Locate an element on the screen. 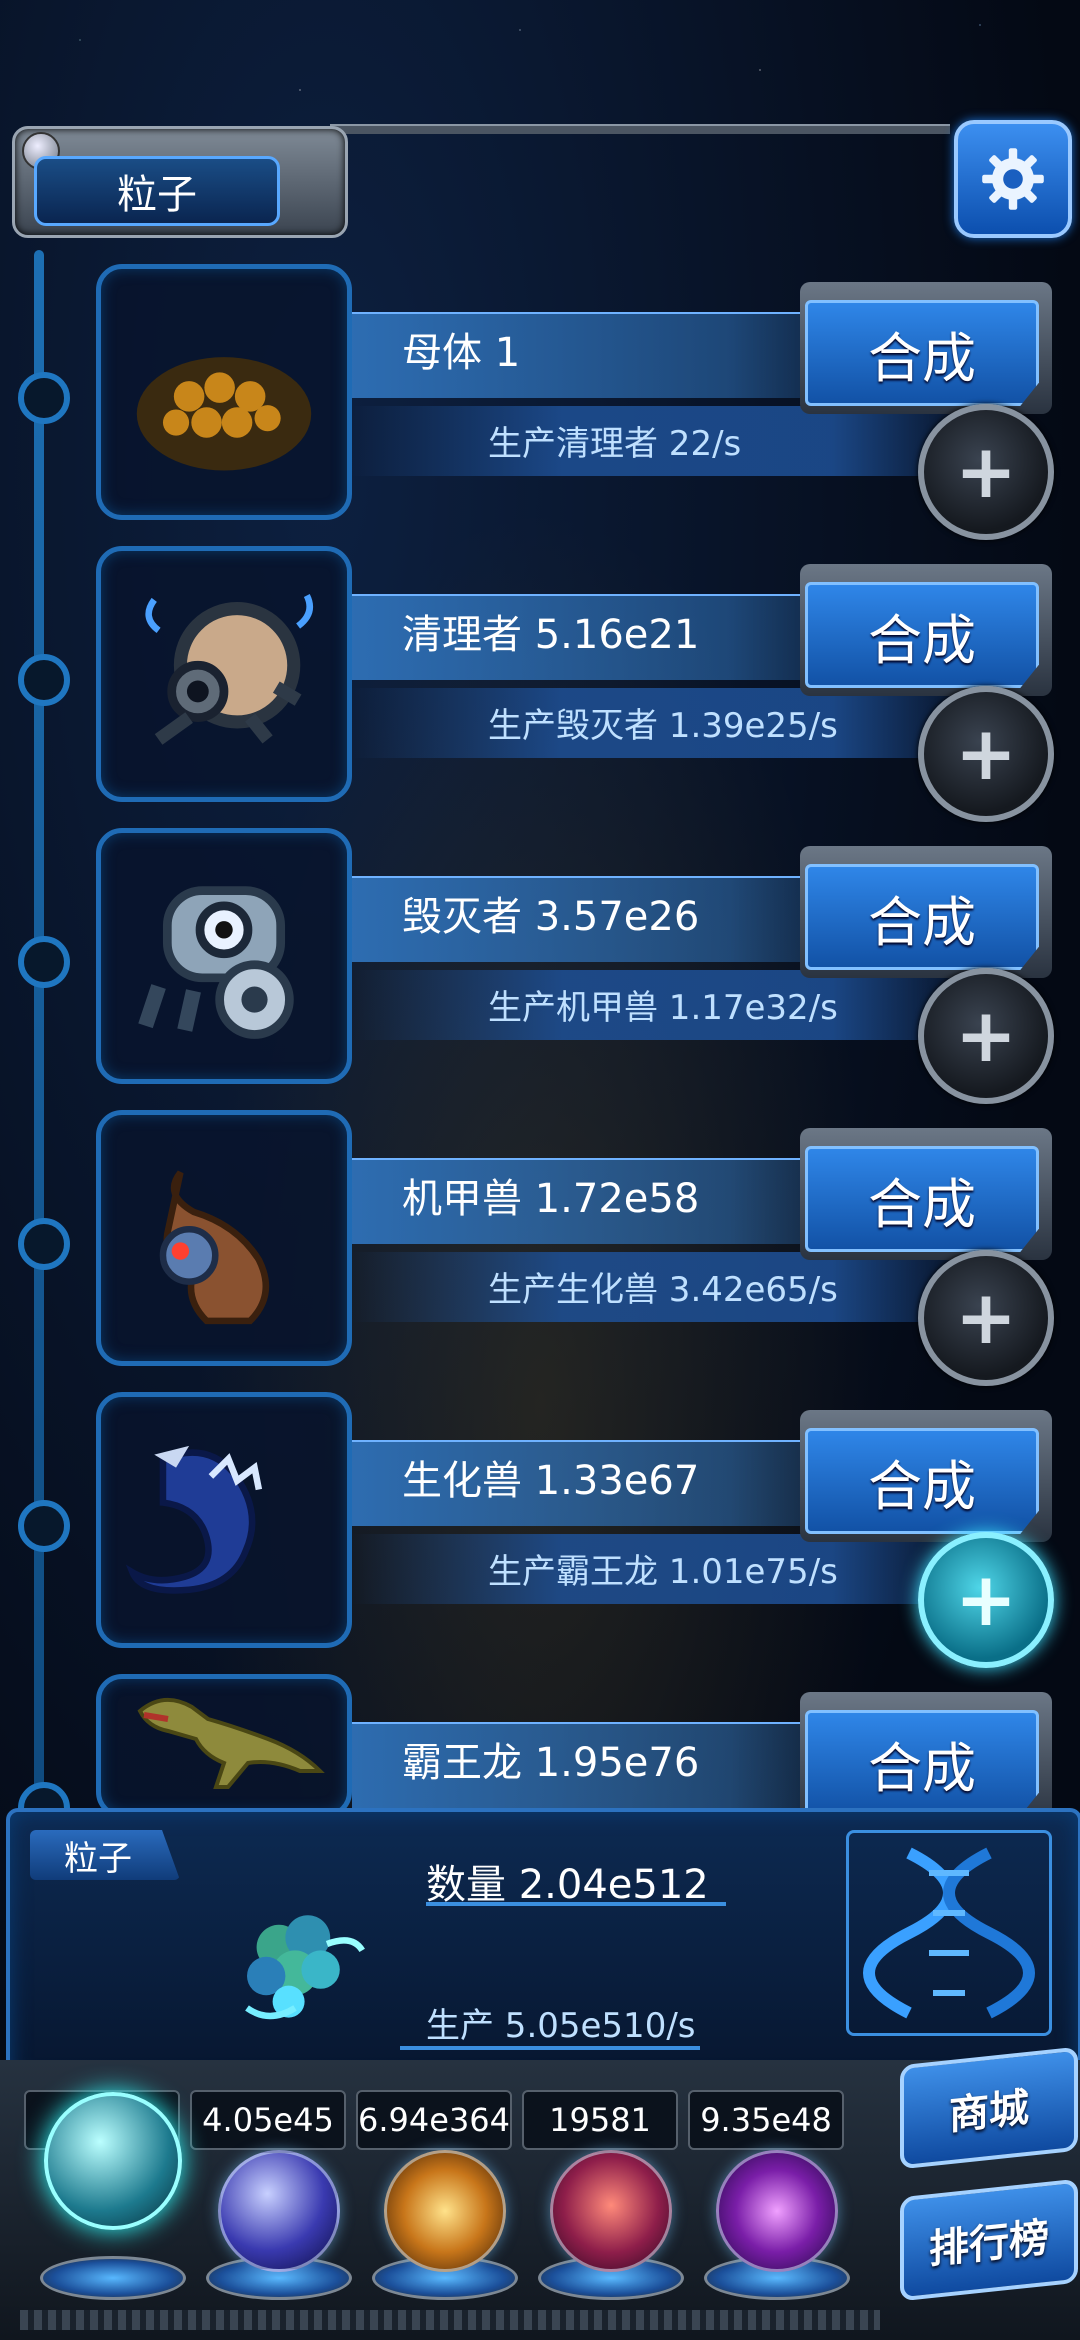 Image resolution: width=1080 pixels, height=2340 pixels. brain-orb-icon is located at coordinates (611, 2211).